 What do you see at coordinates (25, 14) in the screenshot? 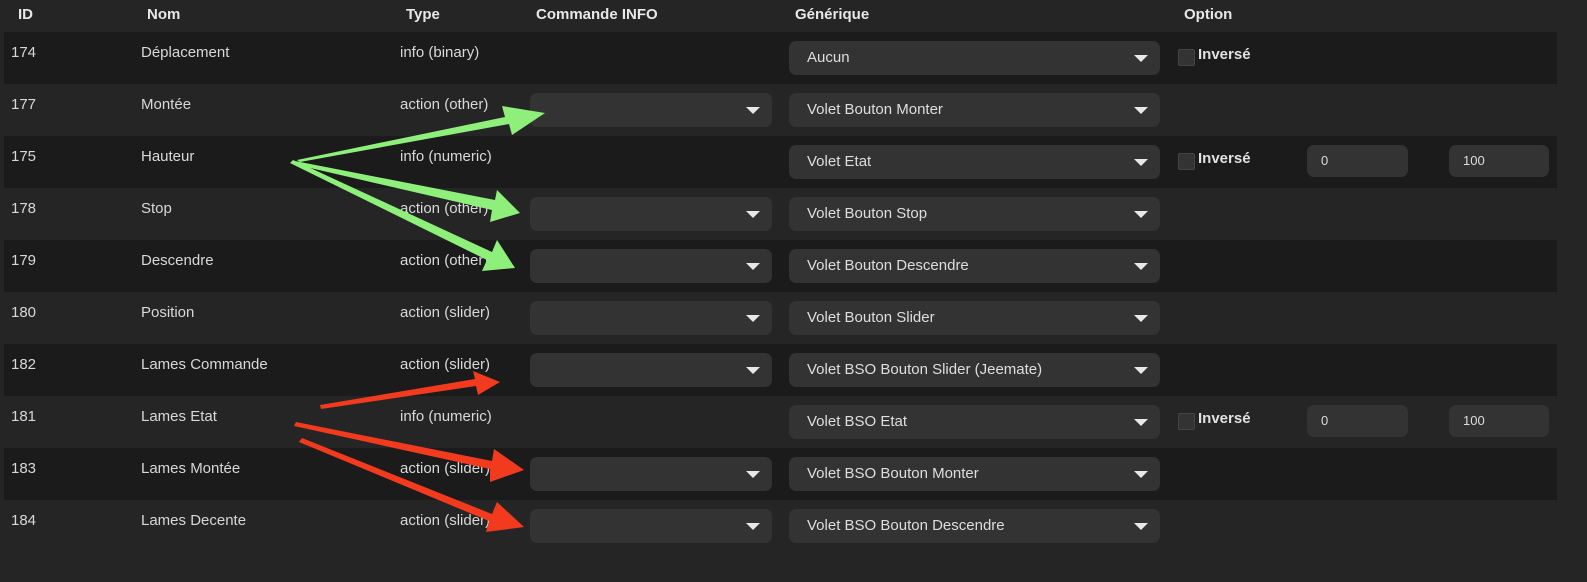
I see `header-id: ID` at bounding box center [25, 14].